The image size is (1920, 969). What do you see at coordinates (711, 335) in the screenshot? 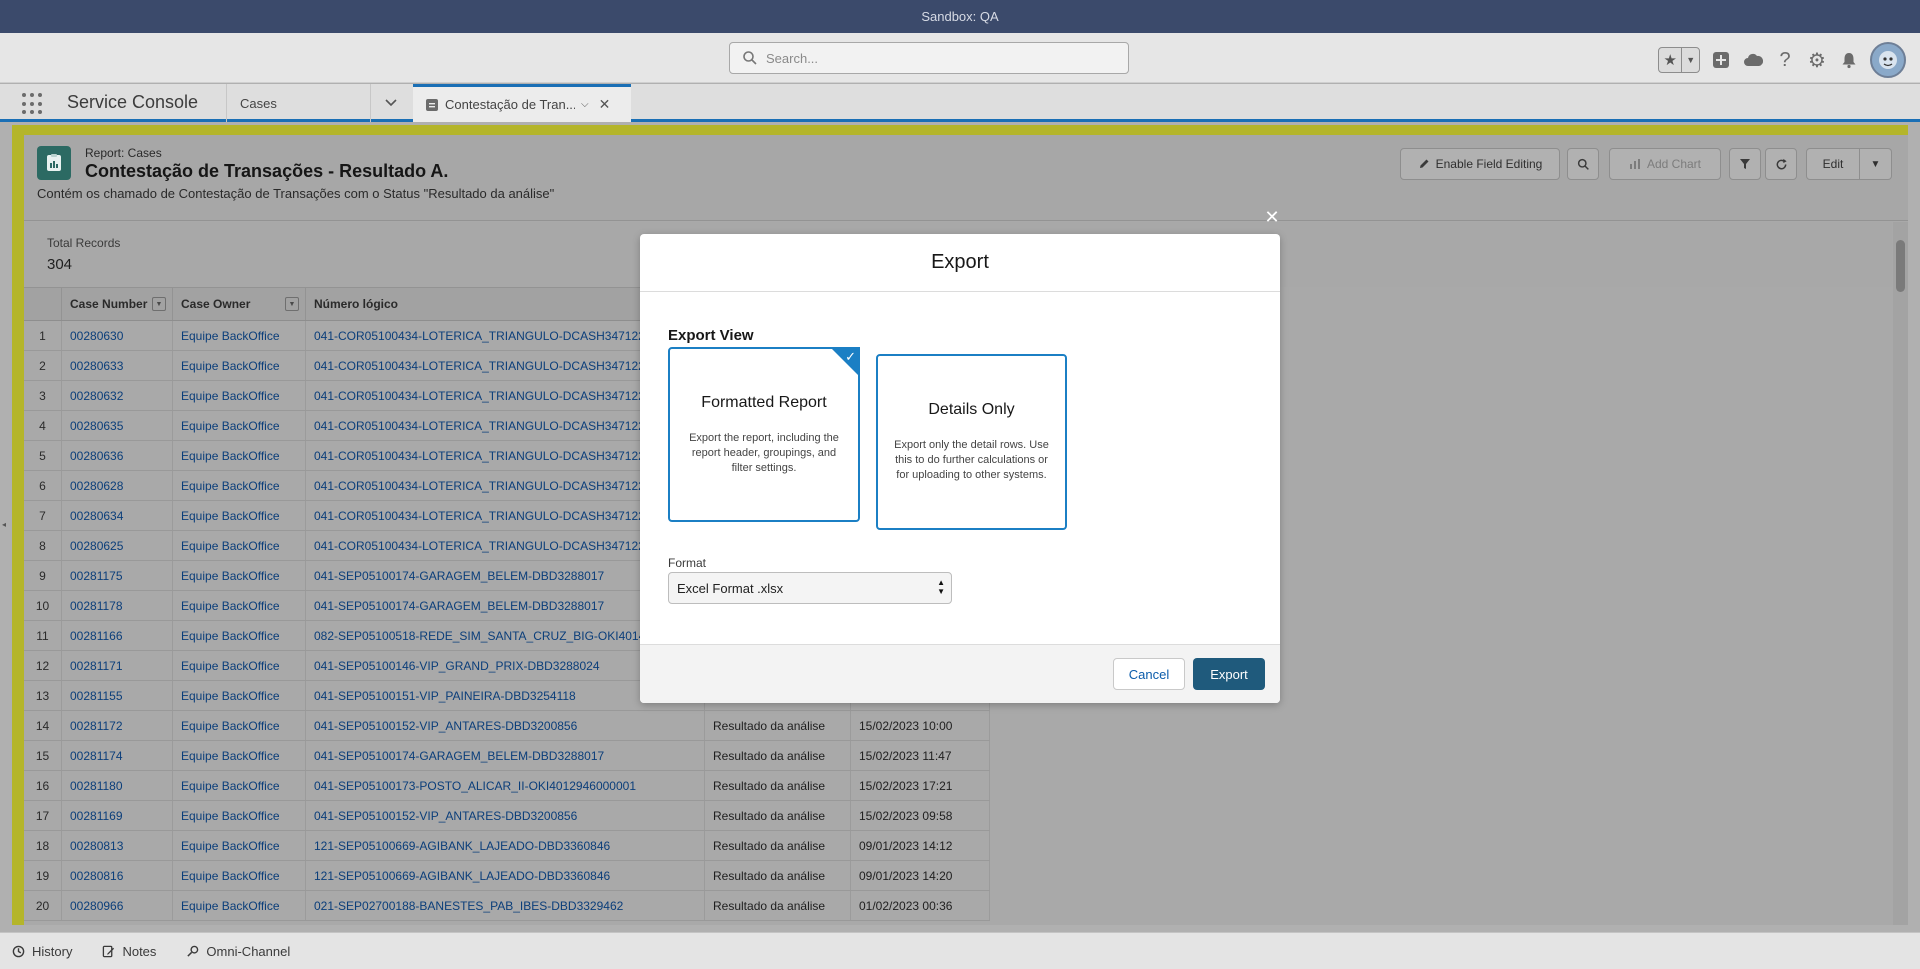
I see `export-view-heading: Export View` at bounding box center [711, 335].